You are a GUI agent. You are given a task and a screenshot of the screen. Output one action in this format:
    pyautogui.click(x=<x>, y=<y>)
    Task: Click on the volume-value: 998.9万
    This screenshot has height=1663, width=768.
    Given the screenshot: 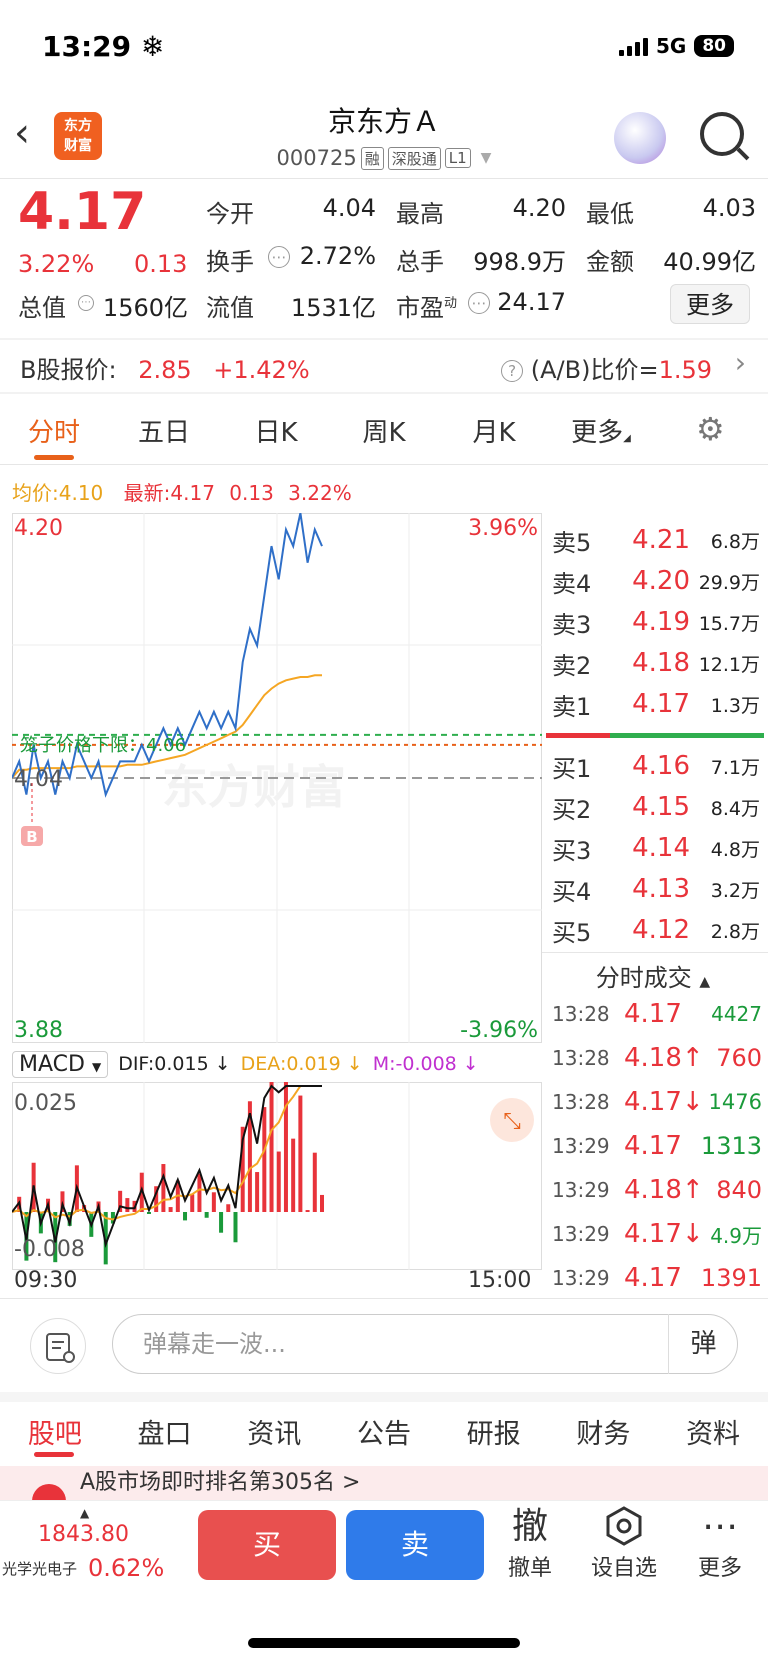 What is the action you would take?
    pyautogui.click(x=519, y=262)
    